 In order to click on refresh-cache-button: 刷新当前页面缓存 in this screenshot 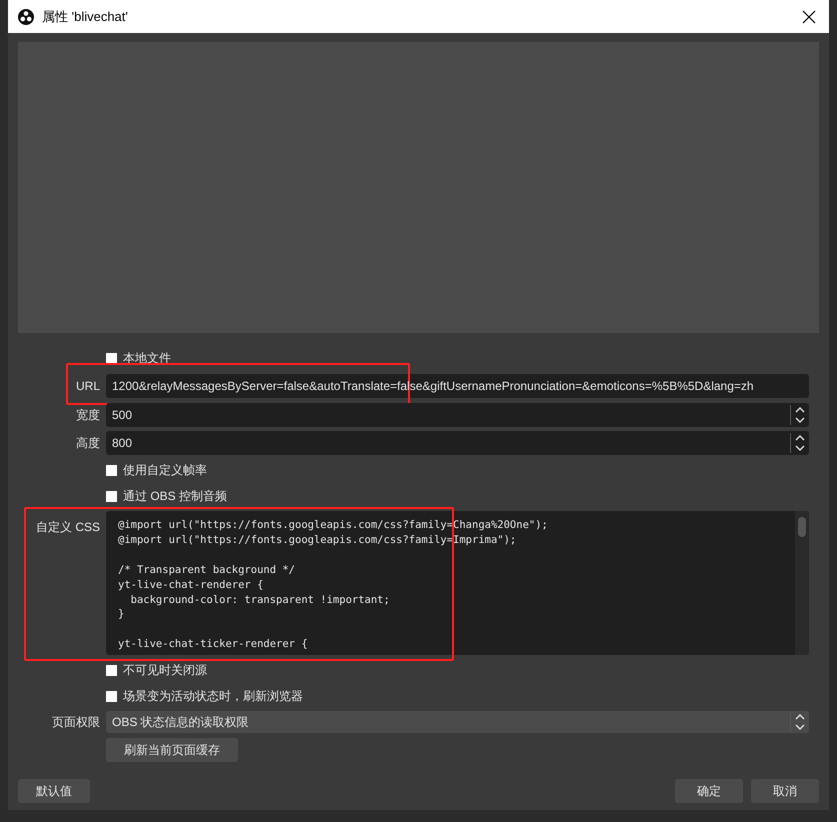, I will do `click(172, 750)`.